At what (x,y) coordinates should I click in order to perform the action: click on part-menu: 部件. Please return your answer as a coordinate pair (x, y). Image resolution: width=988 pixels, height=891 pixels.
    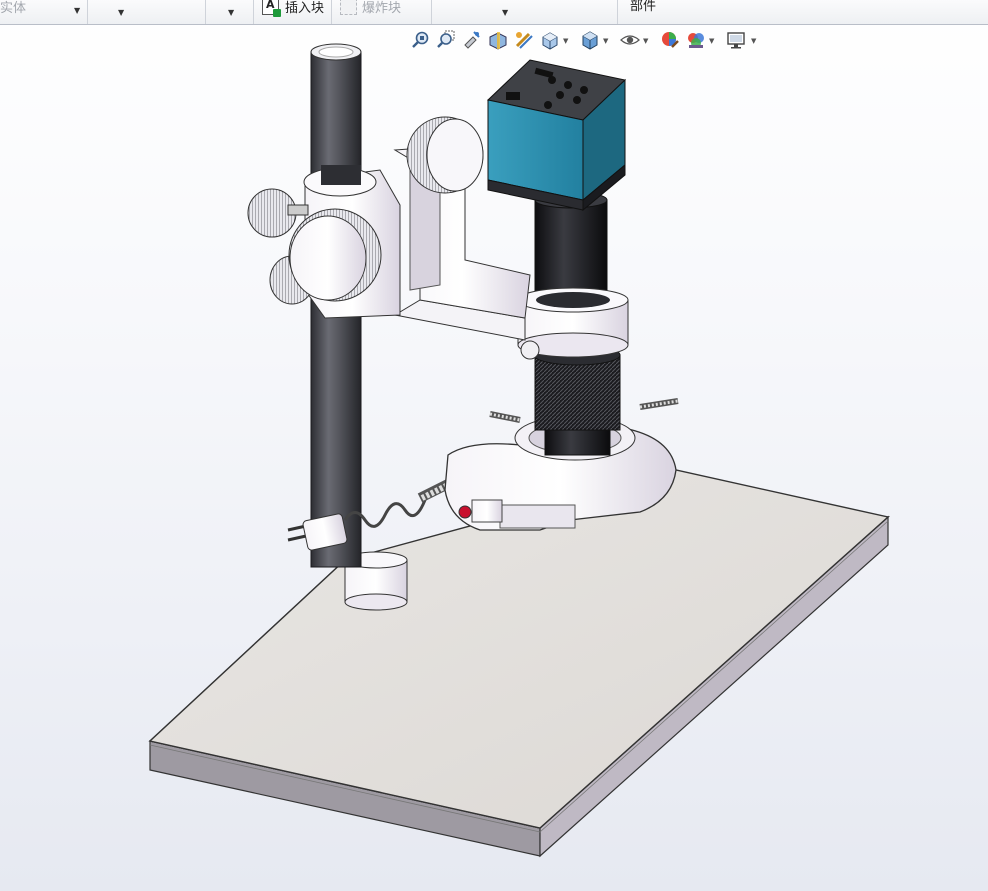
    Looking at the image, I should click on (803, 12).